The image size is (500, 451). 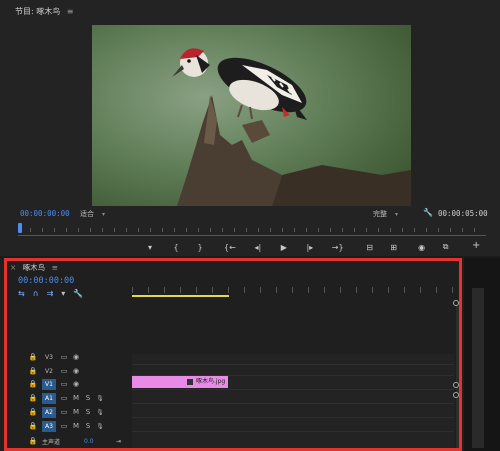 I want to click on extract-icon: ⊞, so click(x=394, y=247).